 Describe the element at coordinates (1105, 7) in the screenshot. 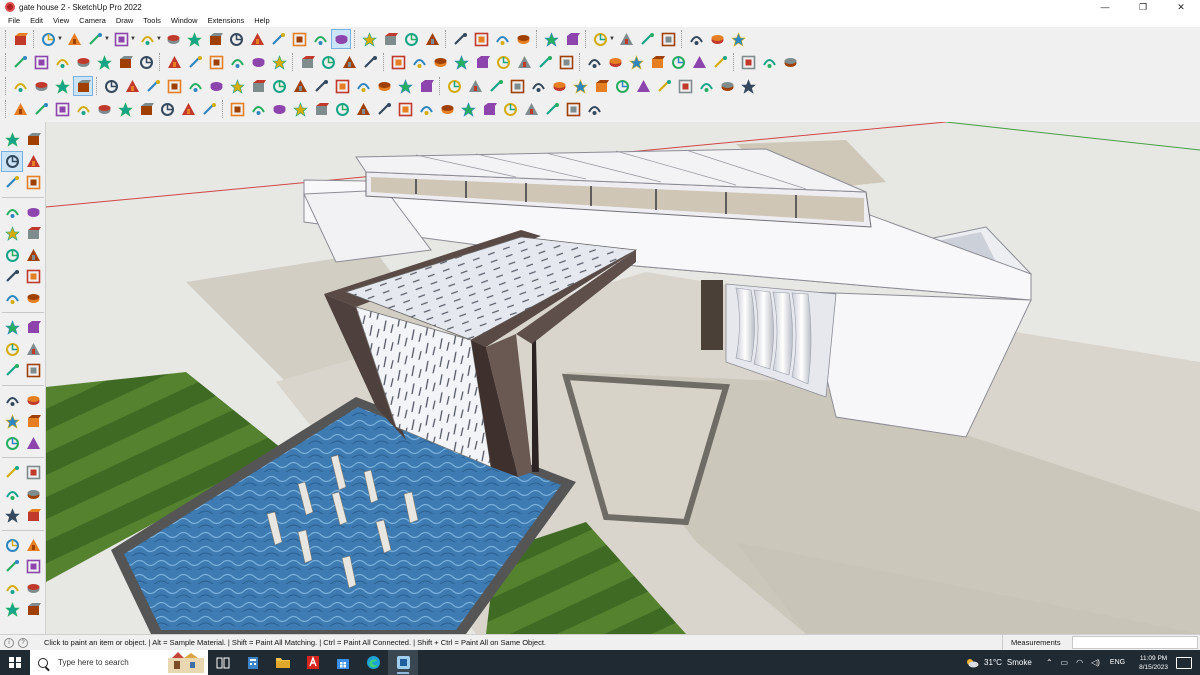

I see `minimize-button: —` at that location.